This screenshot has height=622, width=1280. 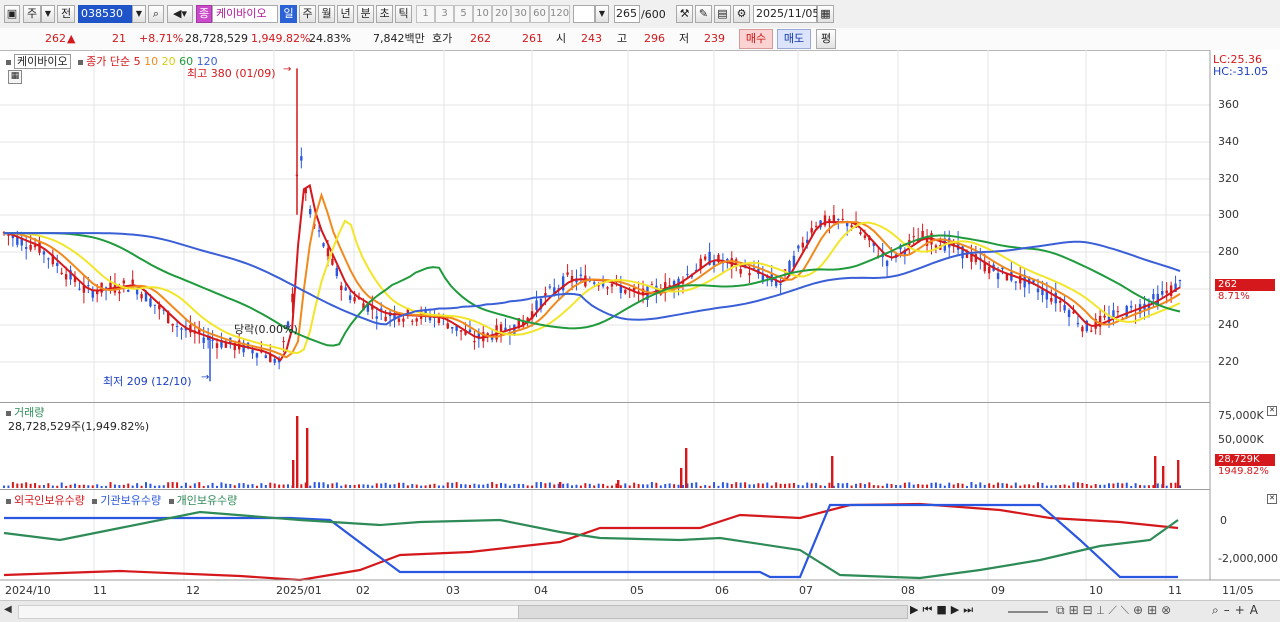 I want to click on period-month: 월, so click(x=326, y=14).